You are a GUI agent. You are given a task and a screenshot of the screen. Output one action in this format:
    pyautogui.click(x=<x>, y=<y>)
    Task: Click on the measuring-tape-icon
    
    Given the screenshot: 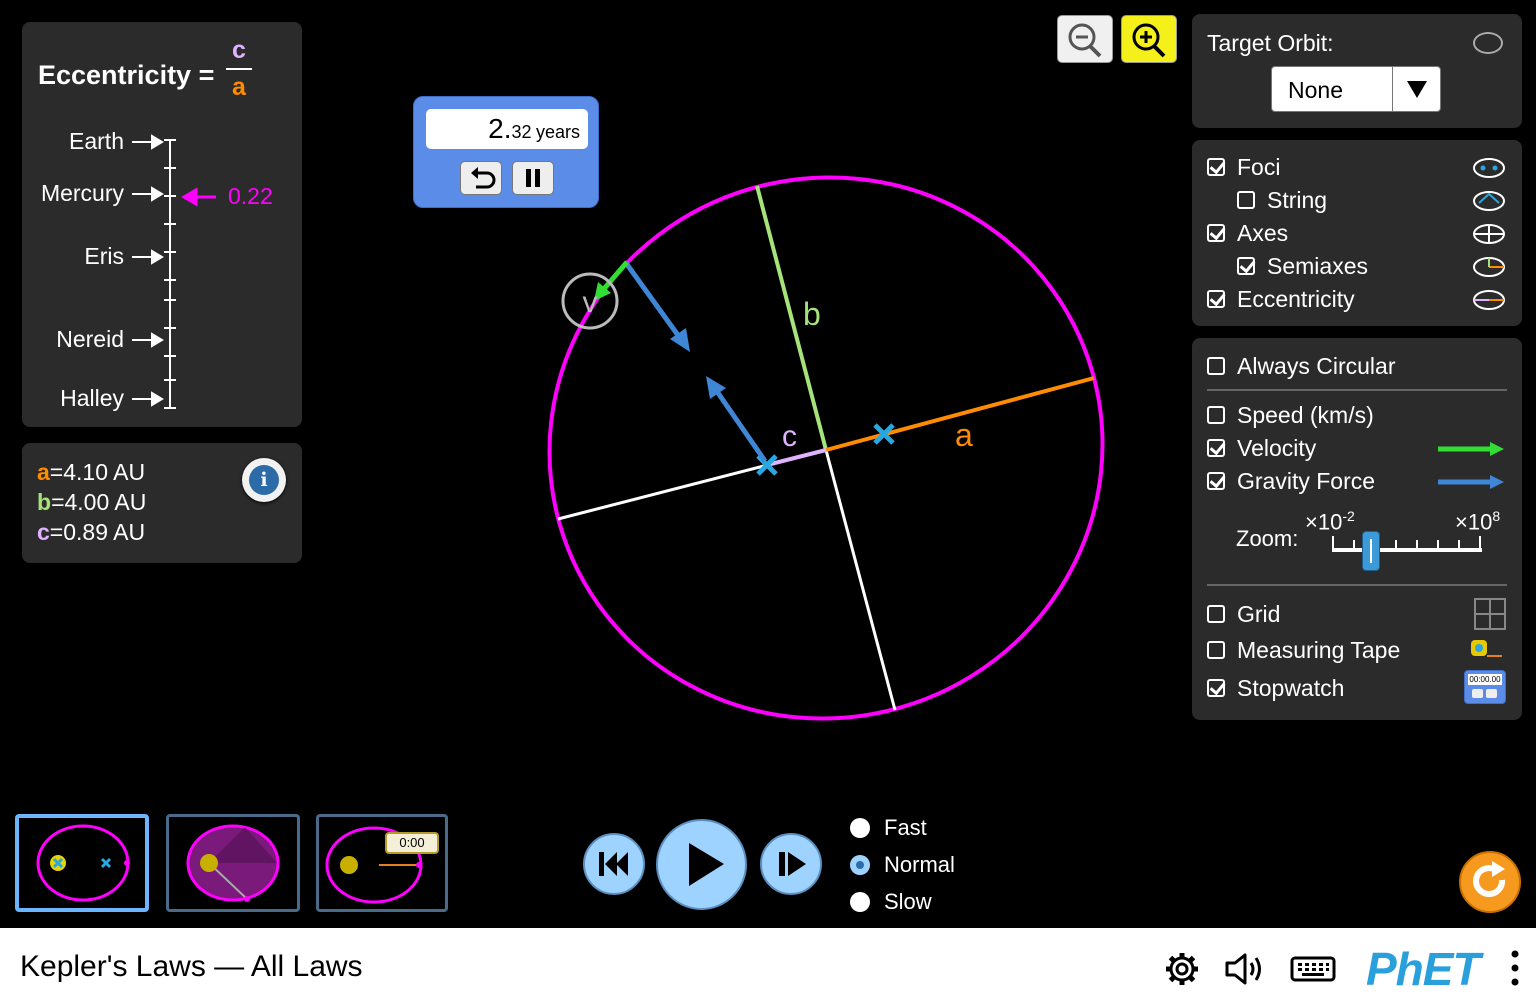 What is the action you would take?
    pyautogui.click(x=1486, y=648)
    